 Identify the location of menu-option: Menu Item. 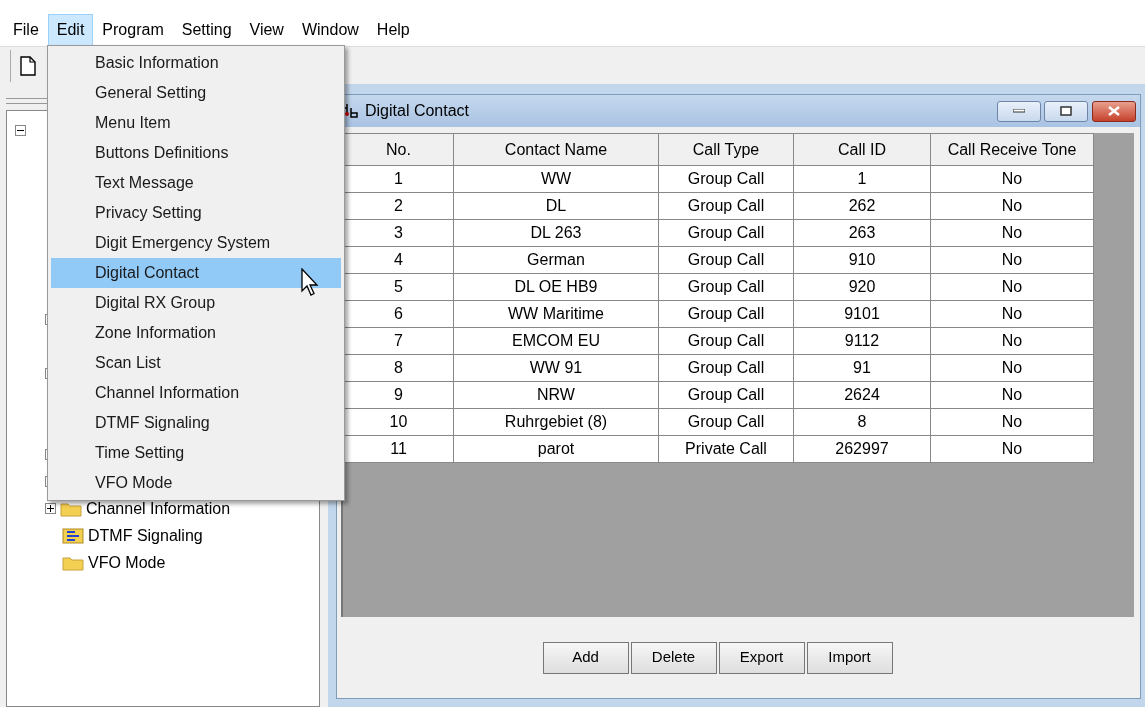
(196, 123).